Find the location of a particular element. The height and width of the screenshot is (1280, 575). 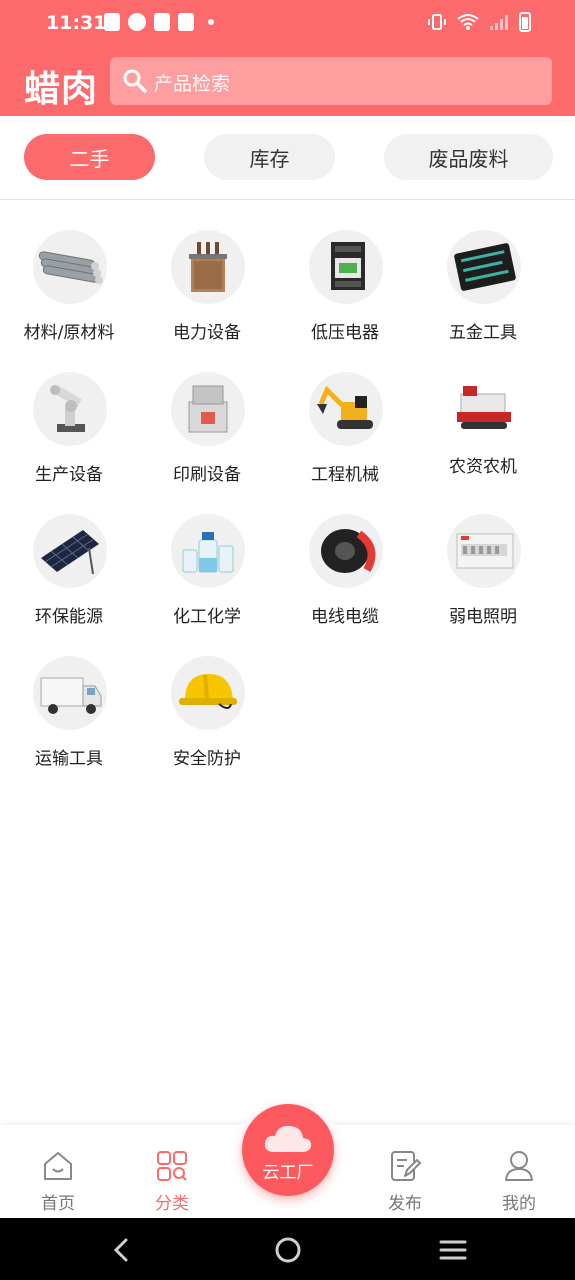

app-title: 蜡肉 is located at coordinates (61, 89).